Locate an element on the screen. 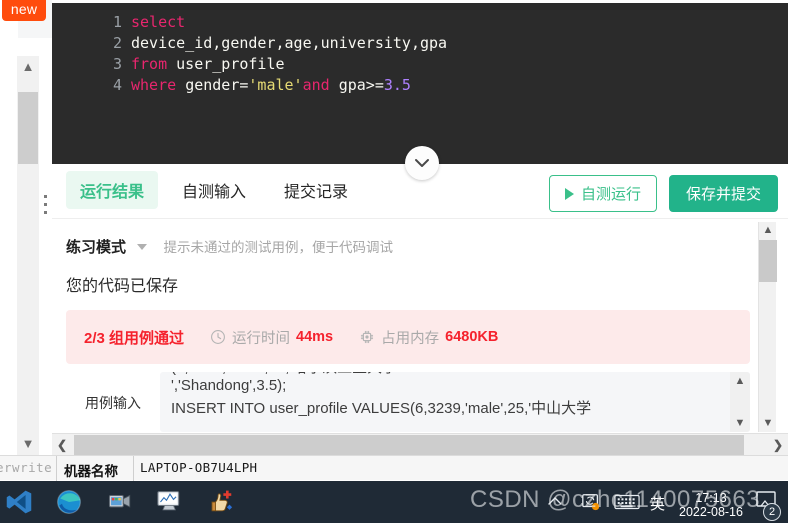 The width and height of the screenshot is (788, 523). case-input-scrollbar: ▲ ▼ is located at coordinates (740, 402).